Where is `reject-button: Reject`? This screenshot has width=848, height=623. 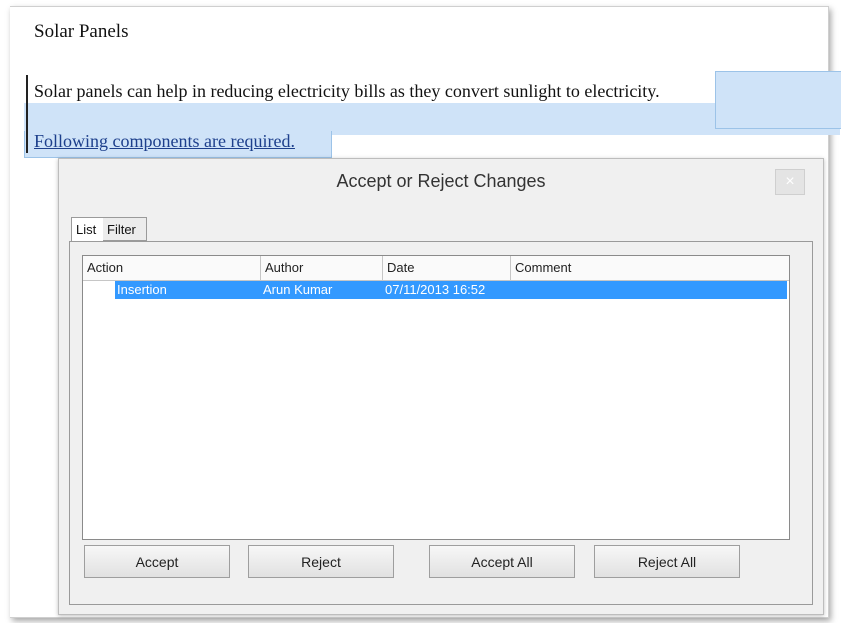
reject-button: Reject is located at coordinates (321, 561).